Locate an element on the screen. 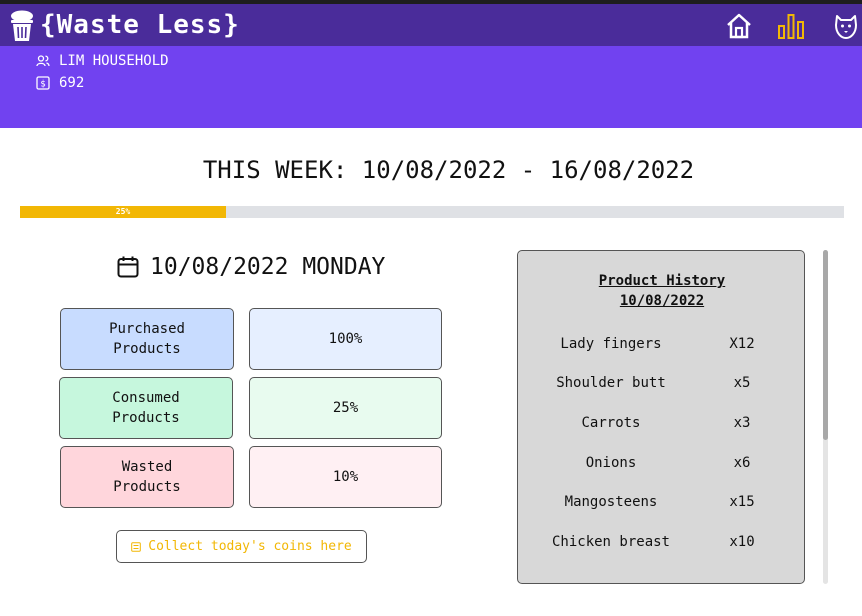  consumed-products-label: Consumed Products is located at coordinates (146, 408).